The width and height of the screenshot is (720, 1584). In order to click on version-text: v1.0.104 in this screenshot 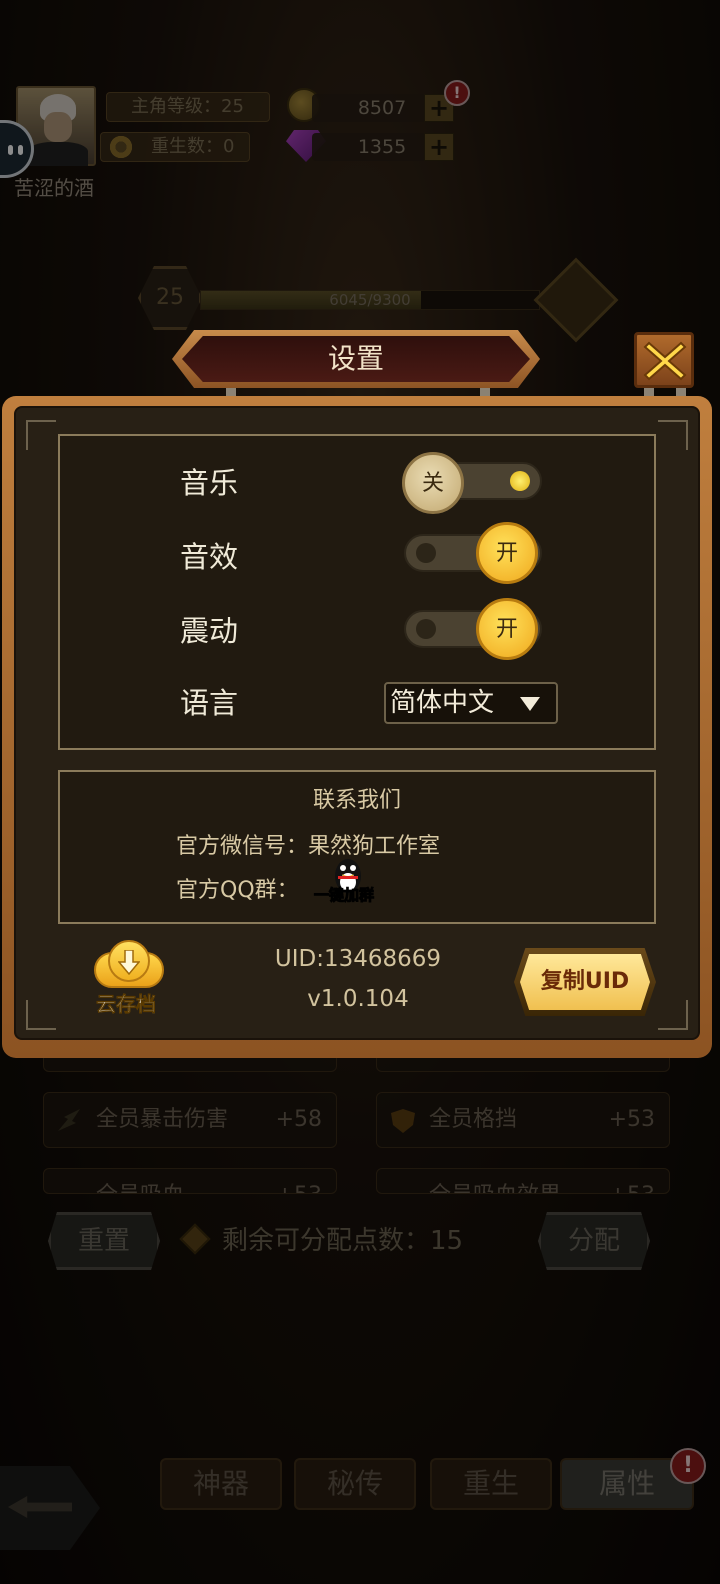, I will do `click(358, 999)`.